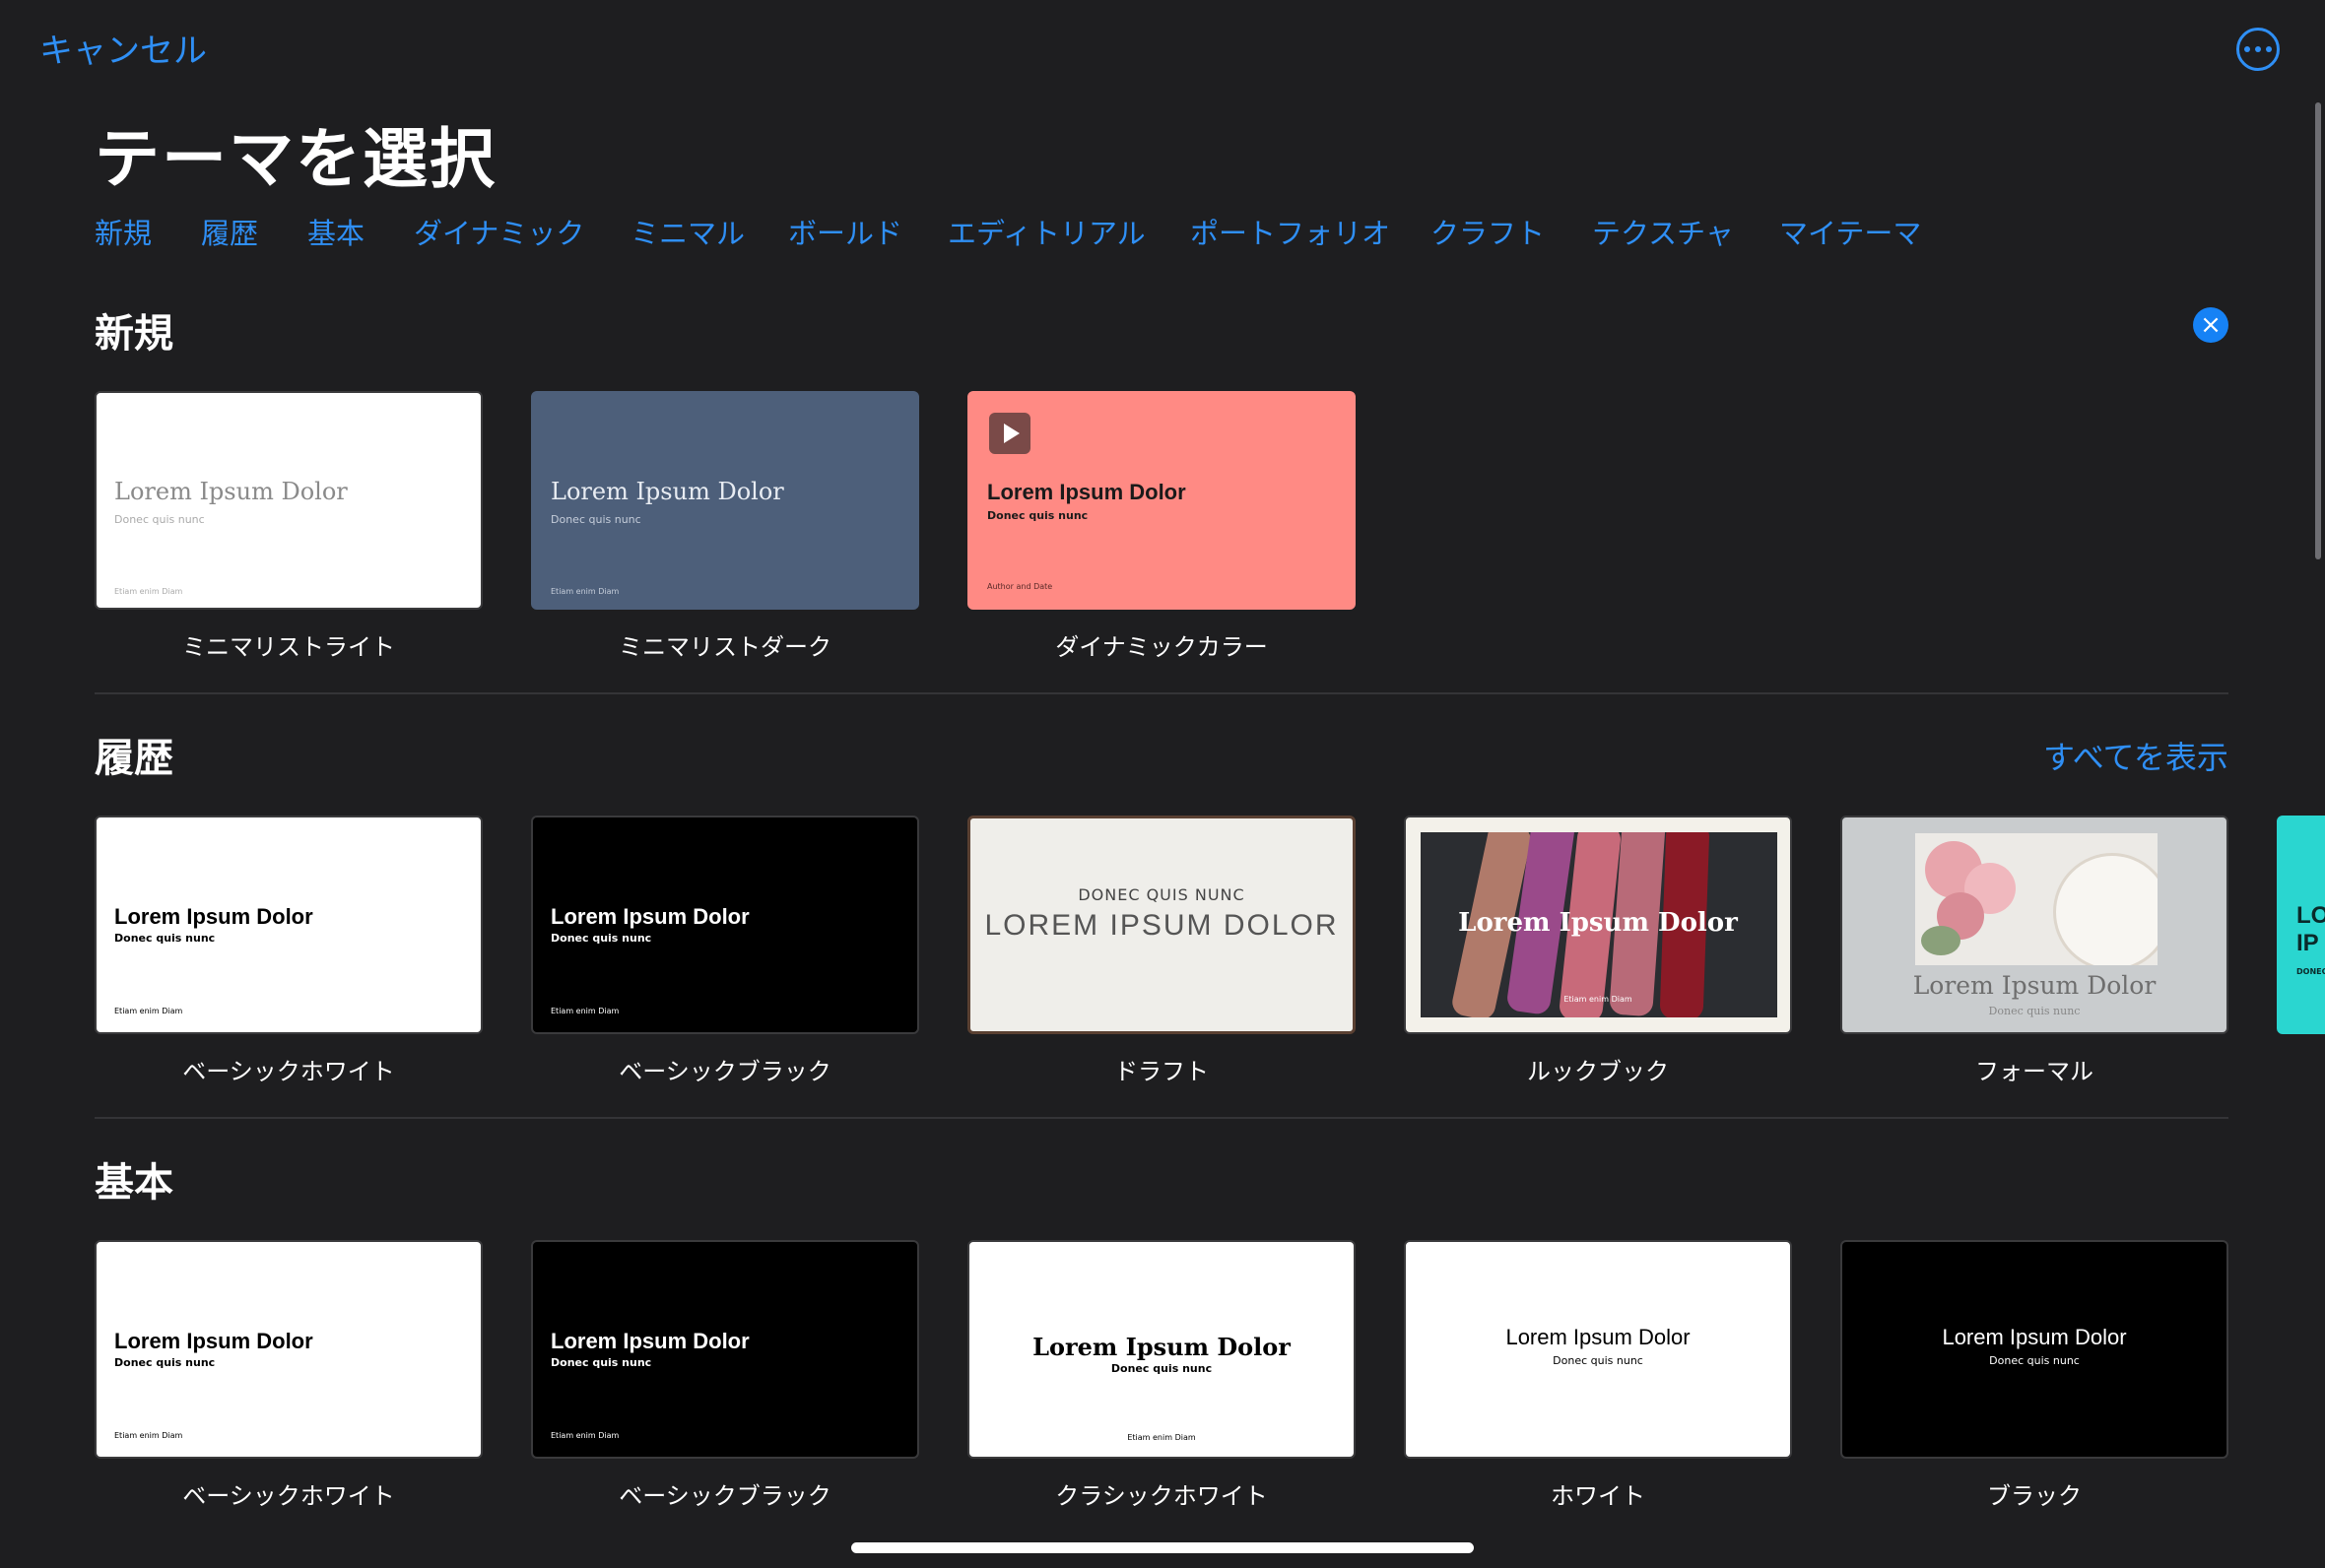  Describe the element at coordinates (230, 232) in the screenshot. I see `tab-recent: 履歴` at that location.